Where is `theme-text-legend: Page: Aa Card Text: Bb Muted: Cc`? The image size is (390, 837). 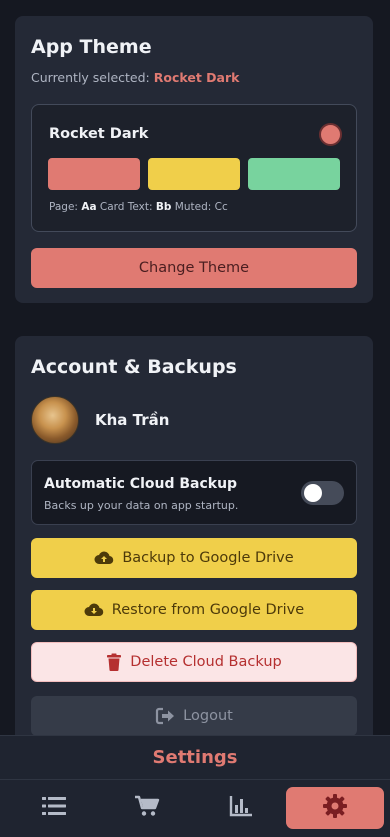 theme-text-legend: Page: Aa Card Text: Bb Muted: Cc is located at coordinates (138, 207).